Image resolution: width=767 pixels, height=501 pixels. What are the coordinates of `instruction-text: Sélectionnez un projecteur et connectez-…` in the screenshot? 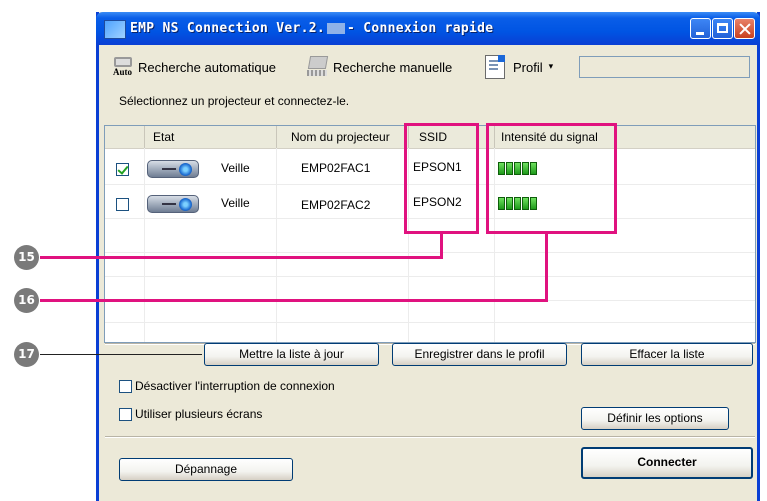 It's located at (234, 101).